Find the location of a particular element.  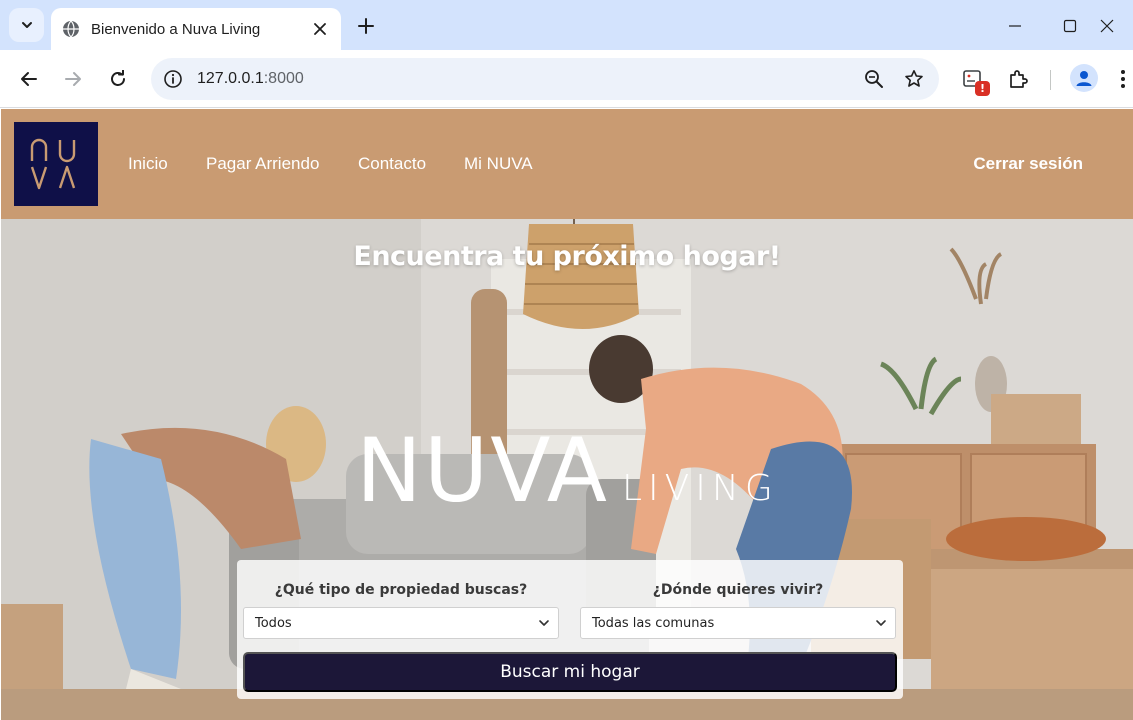

search-submit-button: Buscar mi hogar is located at coordinates (570, 672).